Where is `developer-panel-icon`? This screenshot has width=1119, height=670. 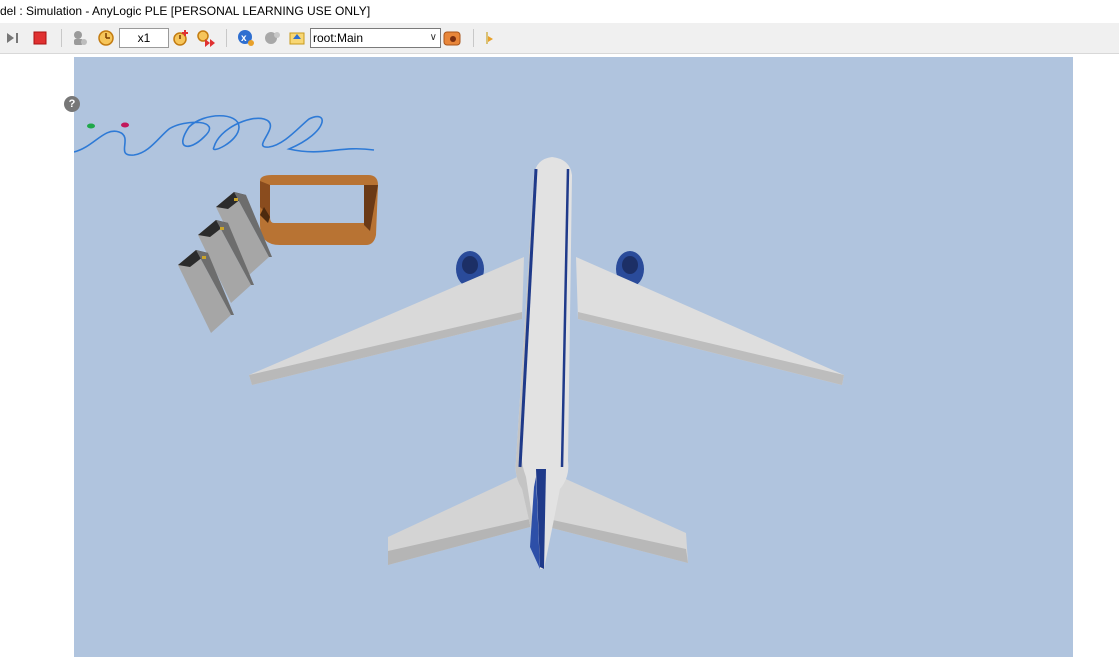 developer-panel-icon is located at coordinates (489, 38).